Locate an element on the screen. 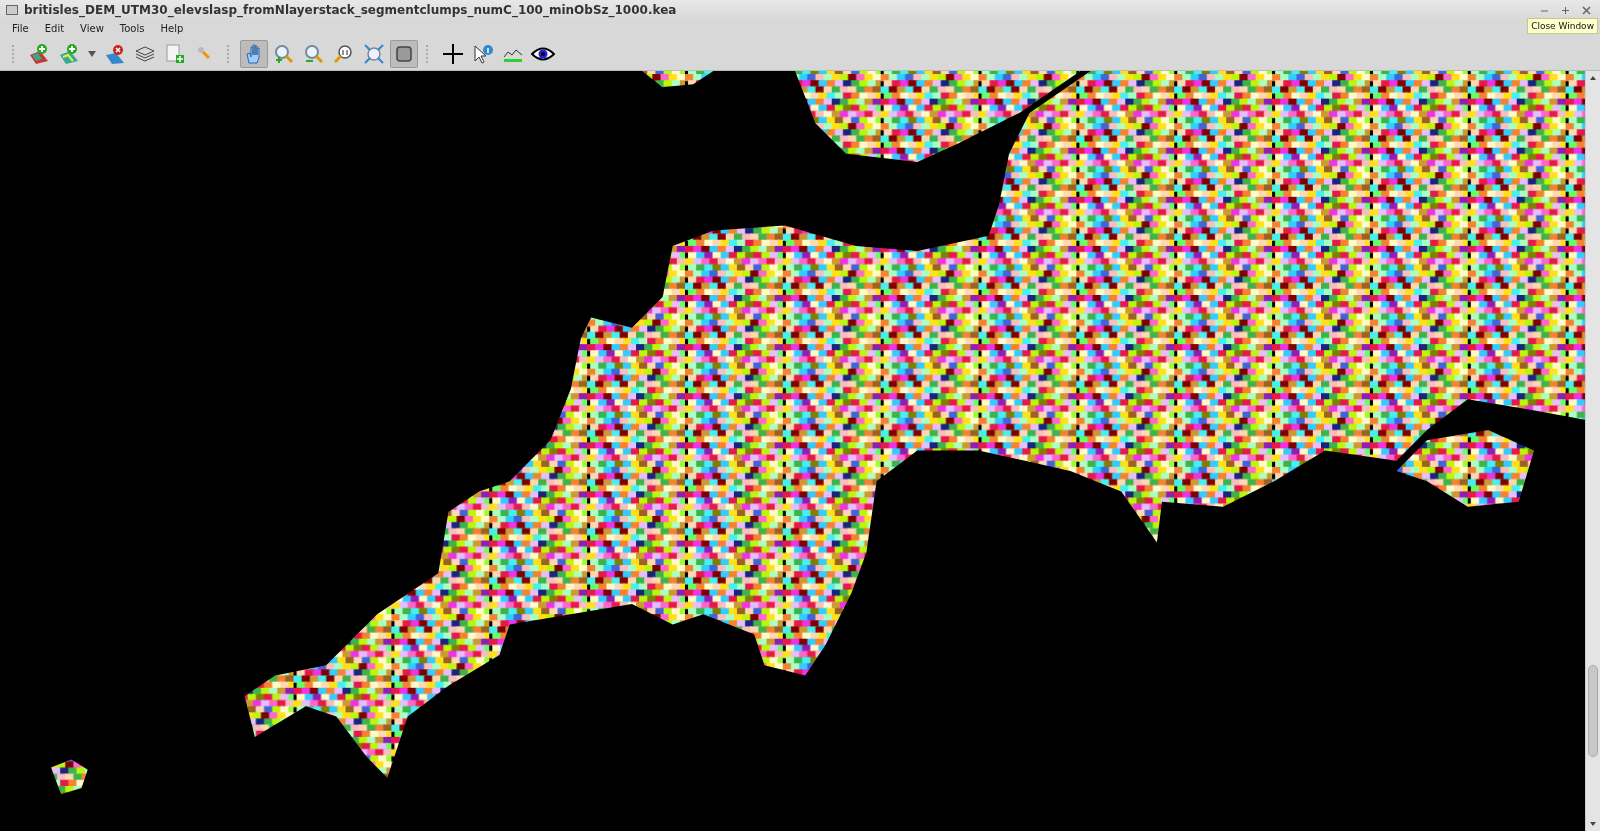  add-raster-layer-icon is located at coordinates (39, 53).